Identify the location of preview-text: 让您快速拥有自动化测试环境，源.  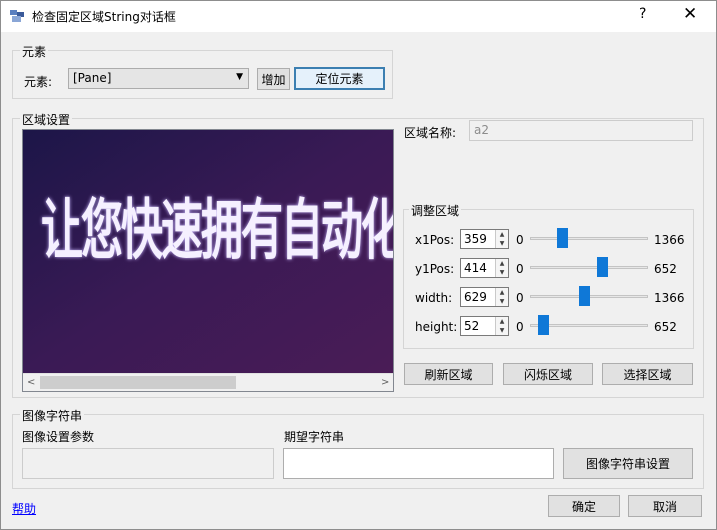
(217, 229).